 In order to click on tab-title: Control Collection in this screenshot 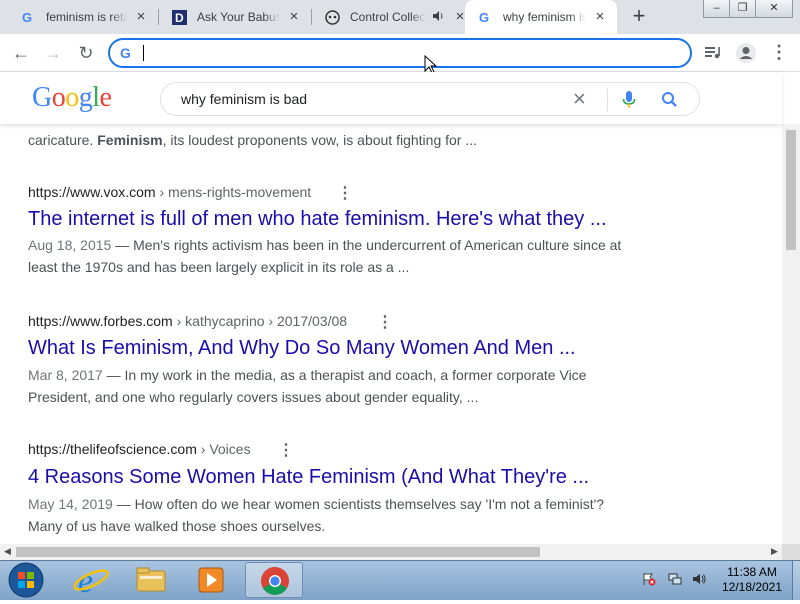, I will do `click(388, 17)`.